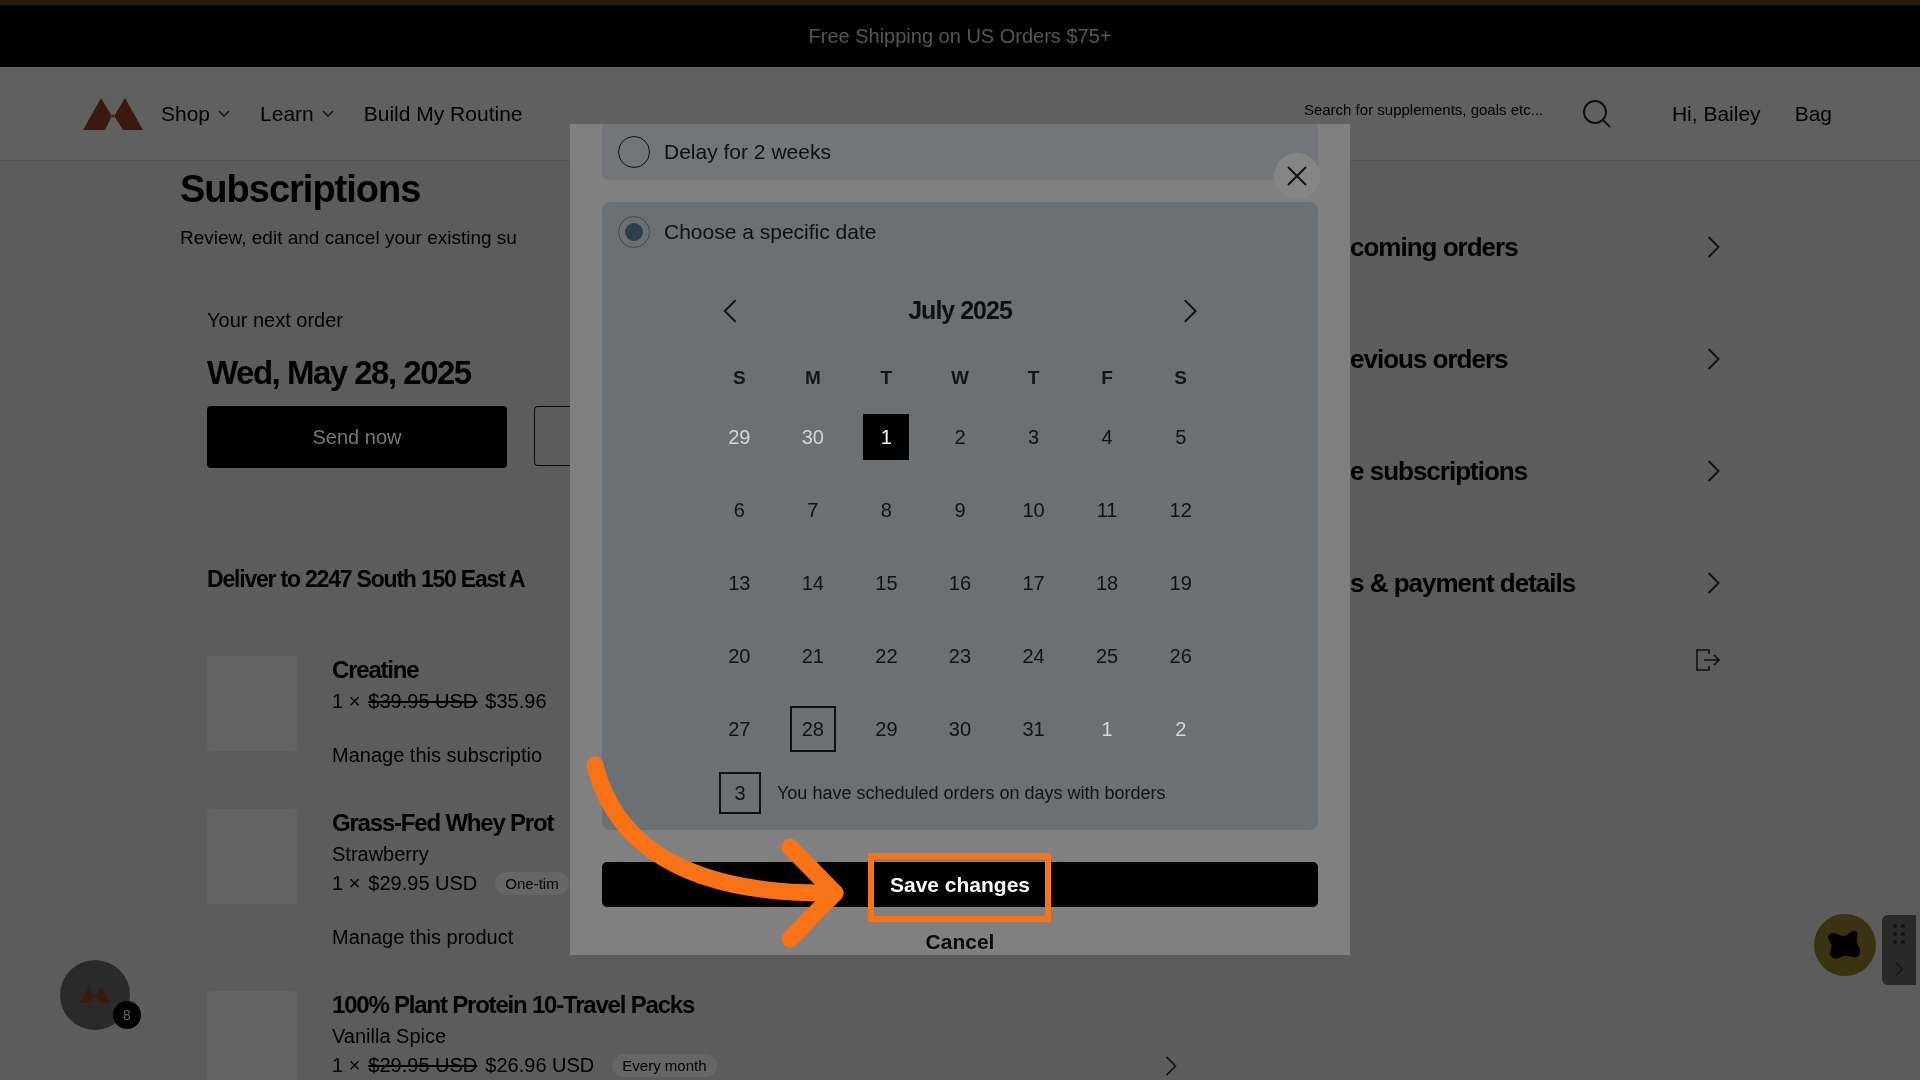 Image resolution: width=1920 pixels, height=1080 pixels. What do you see at coordinates (740, 793) in the screenshot?
I see `legend-sample: 3` at bounding box center [740, 793].